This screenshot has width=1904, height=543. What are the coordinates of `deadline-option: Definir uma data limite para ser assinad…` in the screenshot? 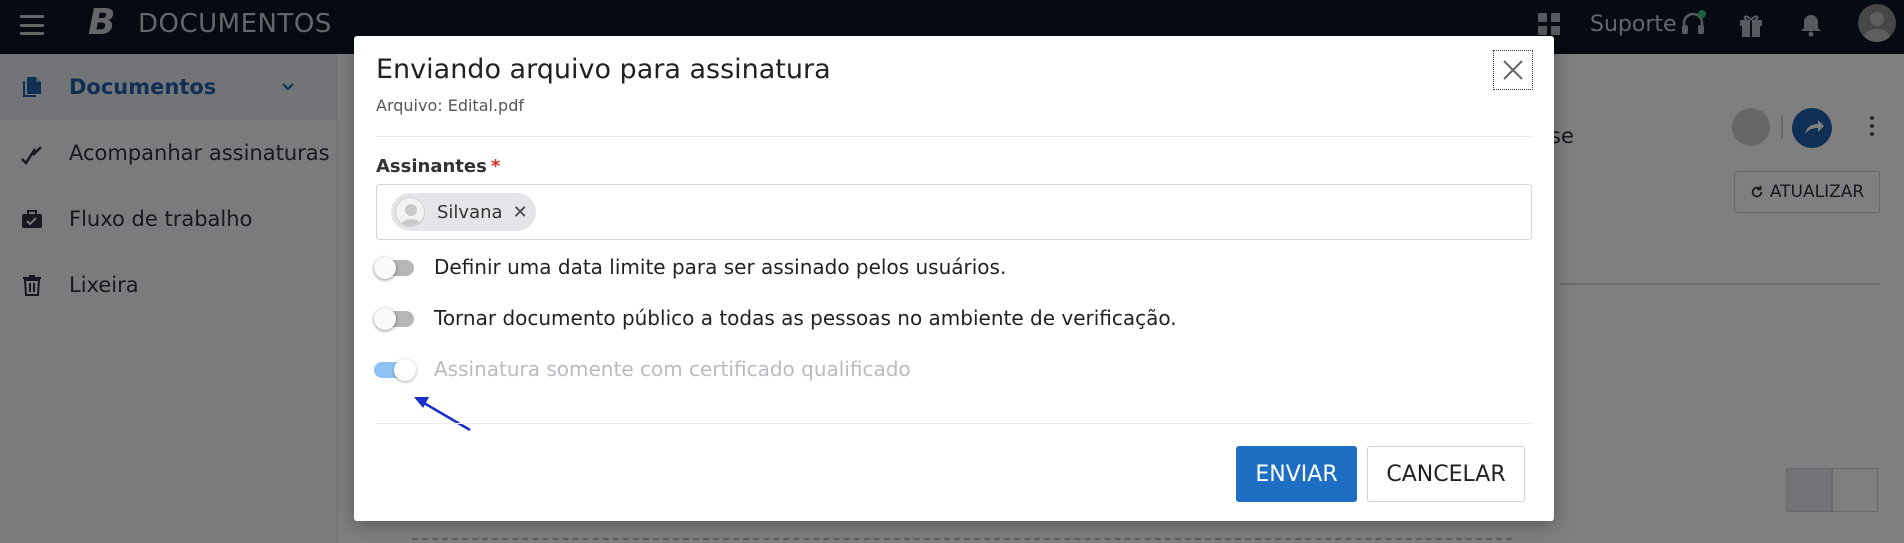 It's located at (690, 267).